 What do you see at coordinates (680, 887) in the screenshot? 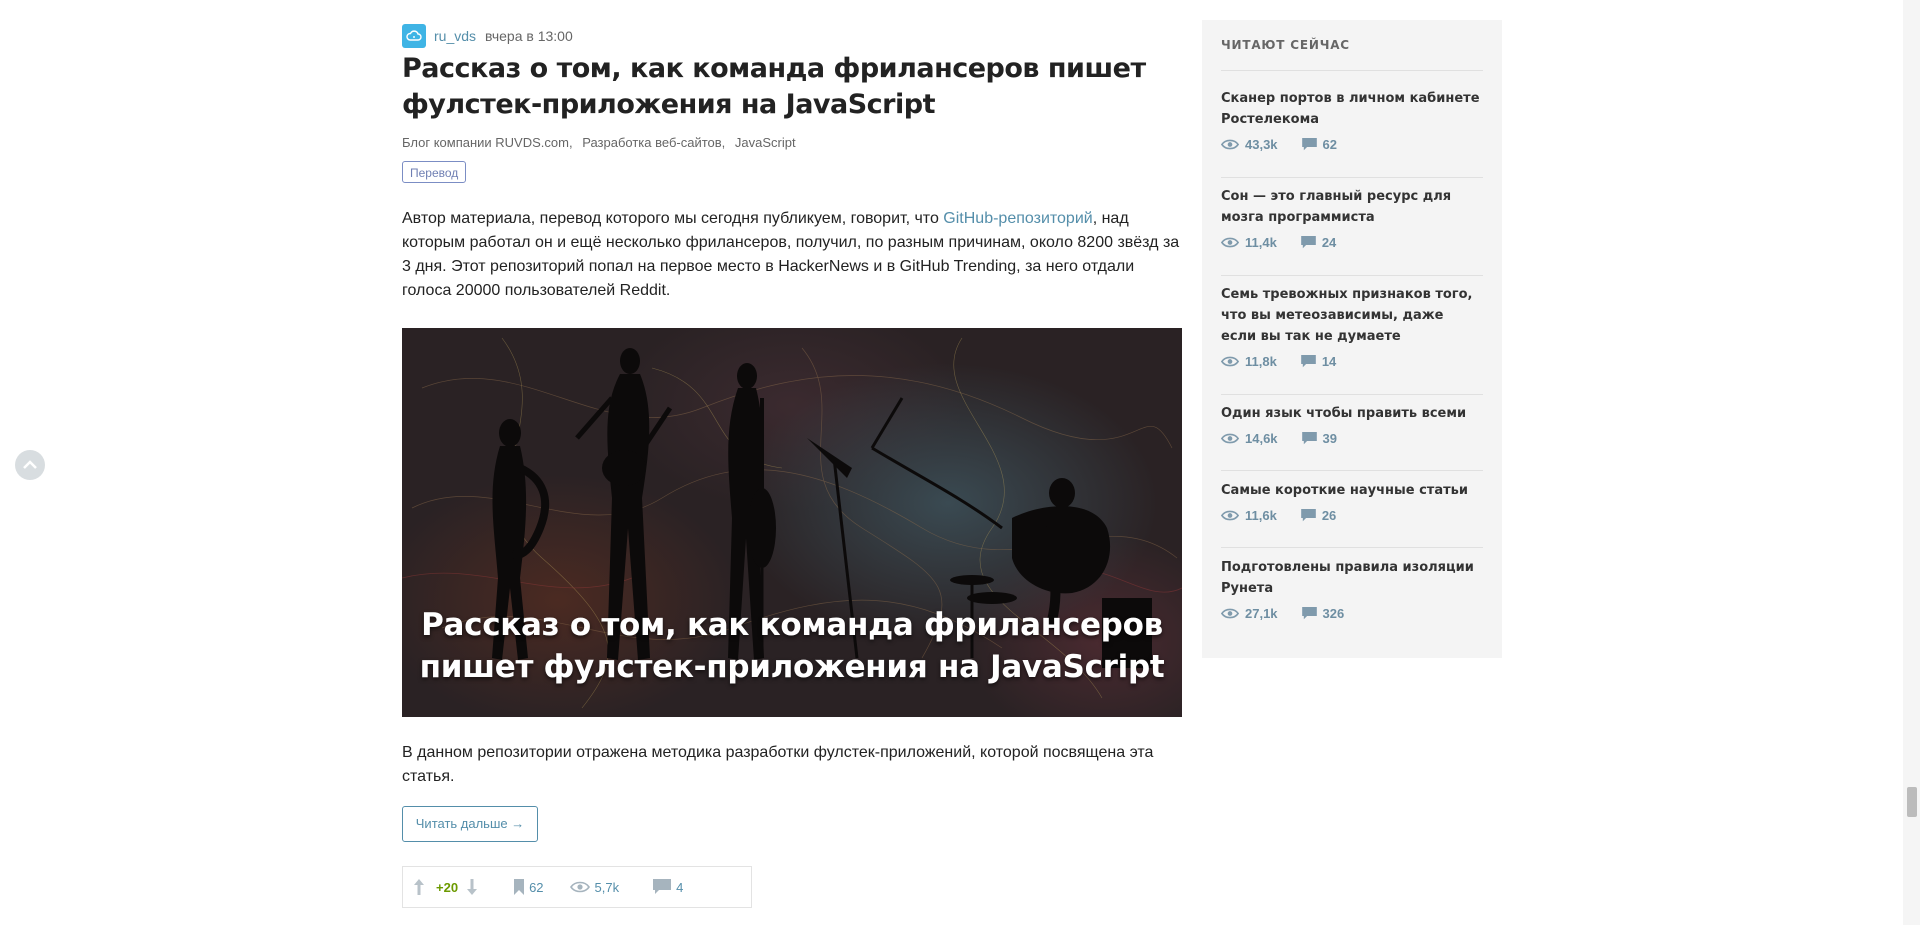
I see `comments-count: 4` at bounding box center [680, 887].